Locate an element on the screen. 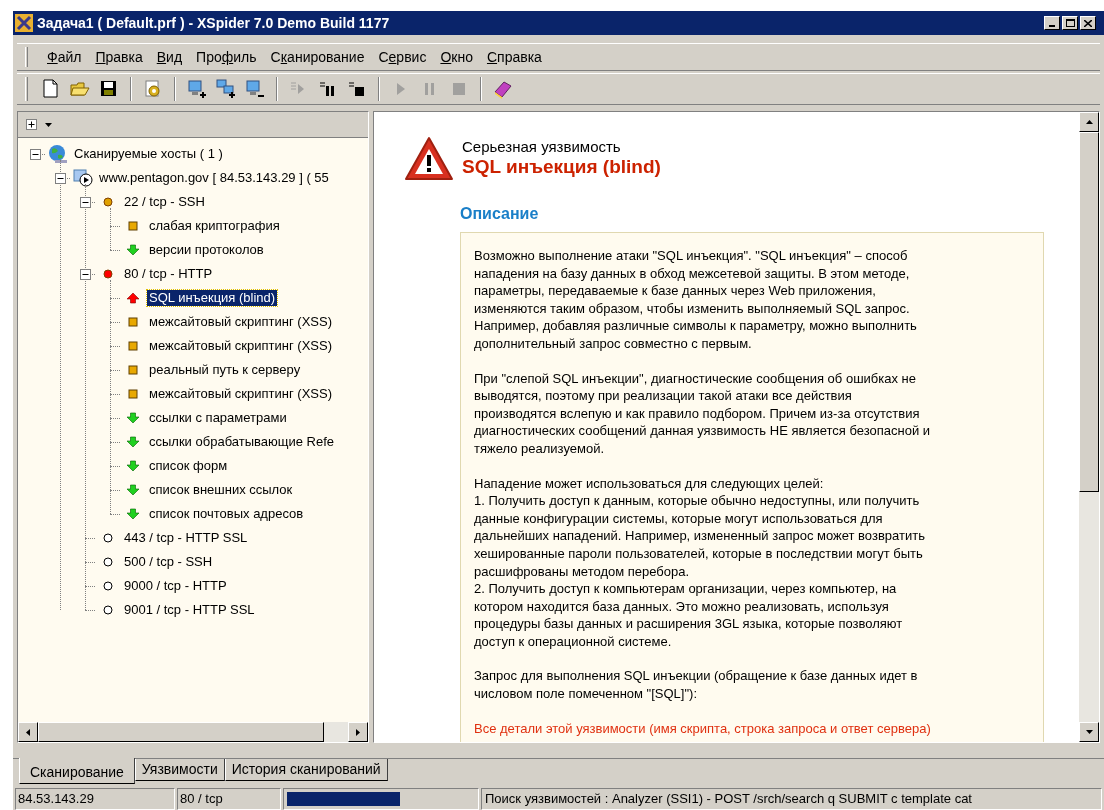  close-button is located at coordinates (1088, 23).